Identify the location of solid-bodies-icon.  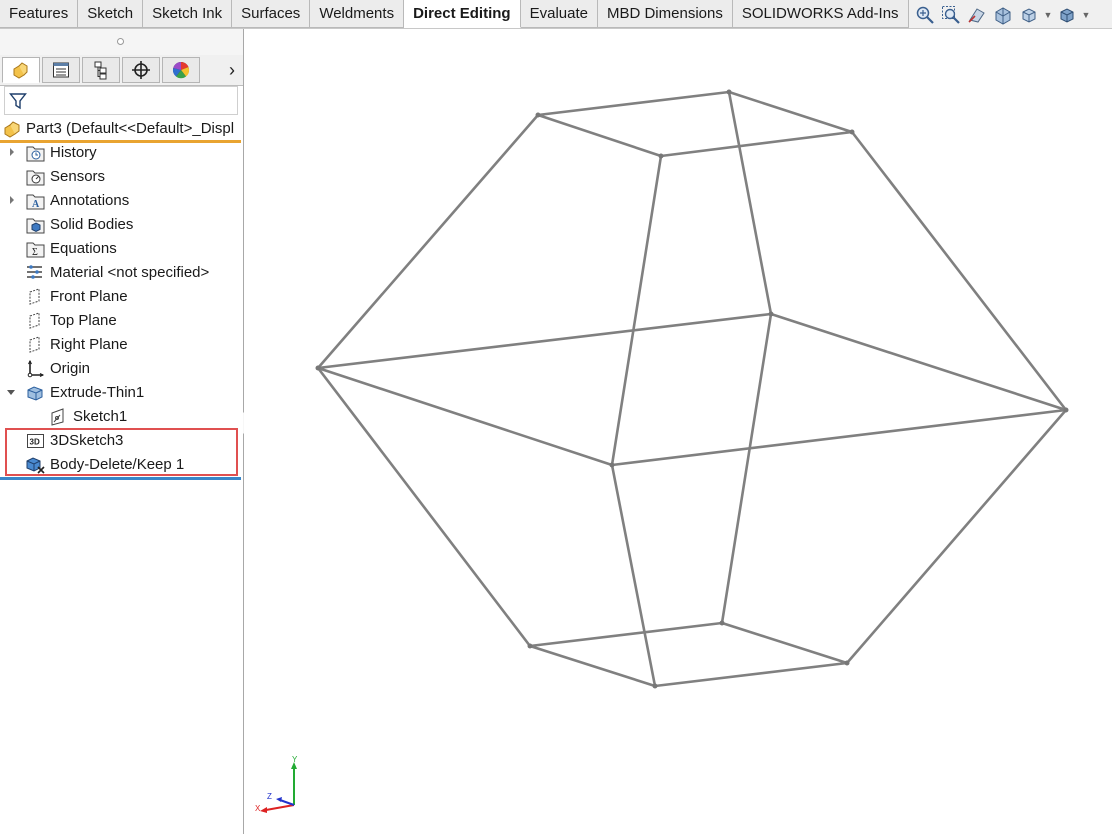
(35, 226).